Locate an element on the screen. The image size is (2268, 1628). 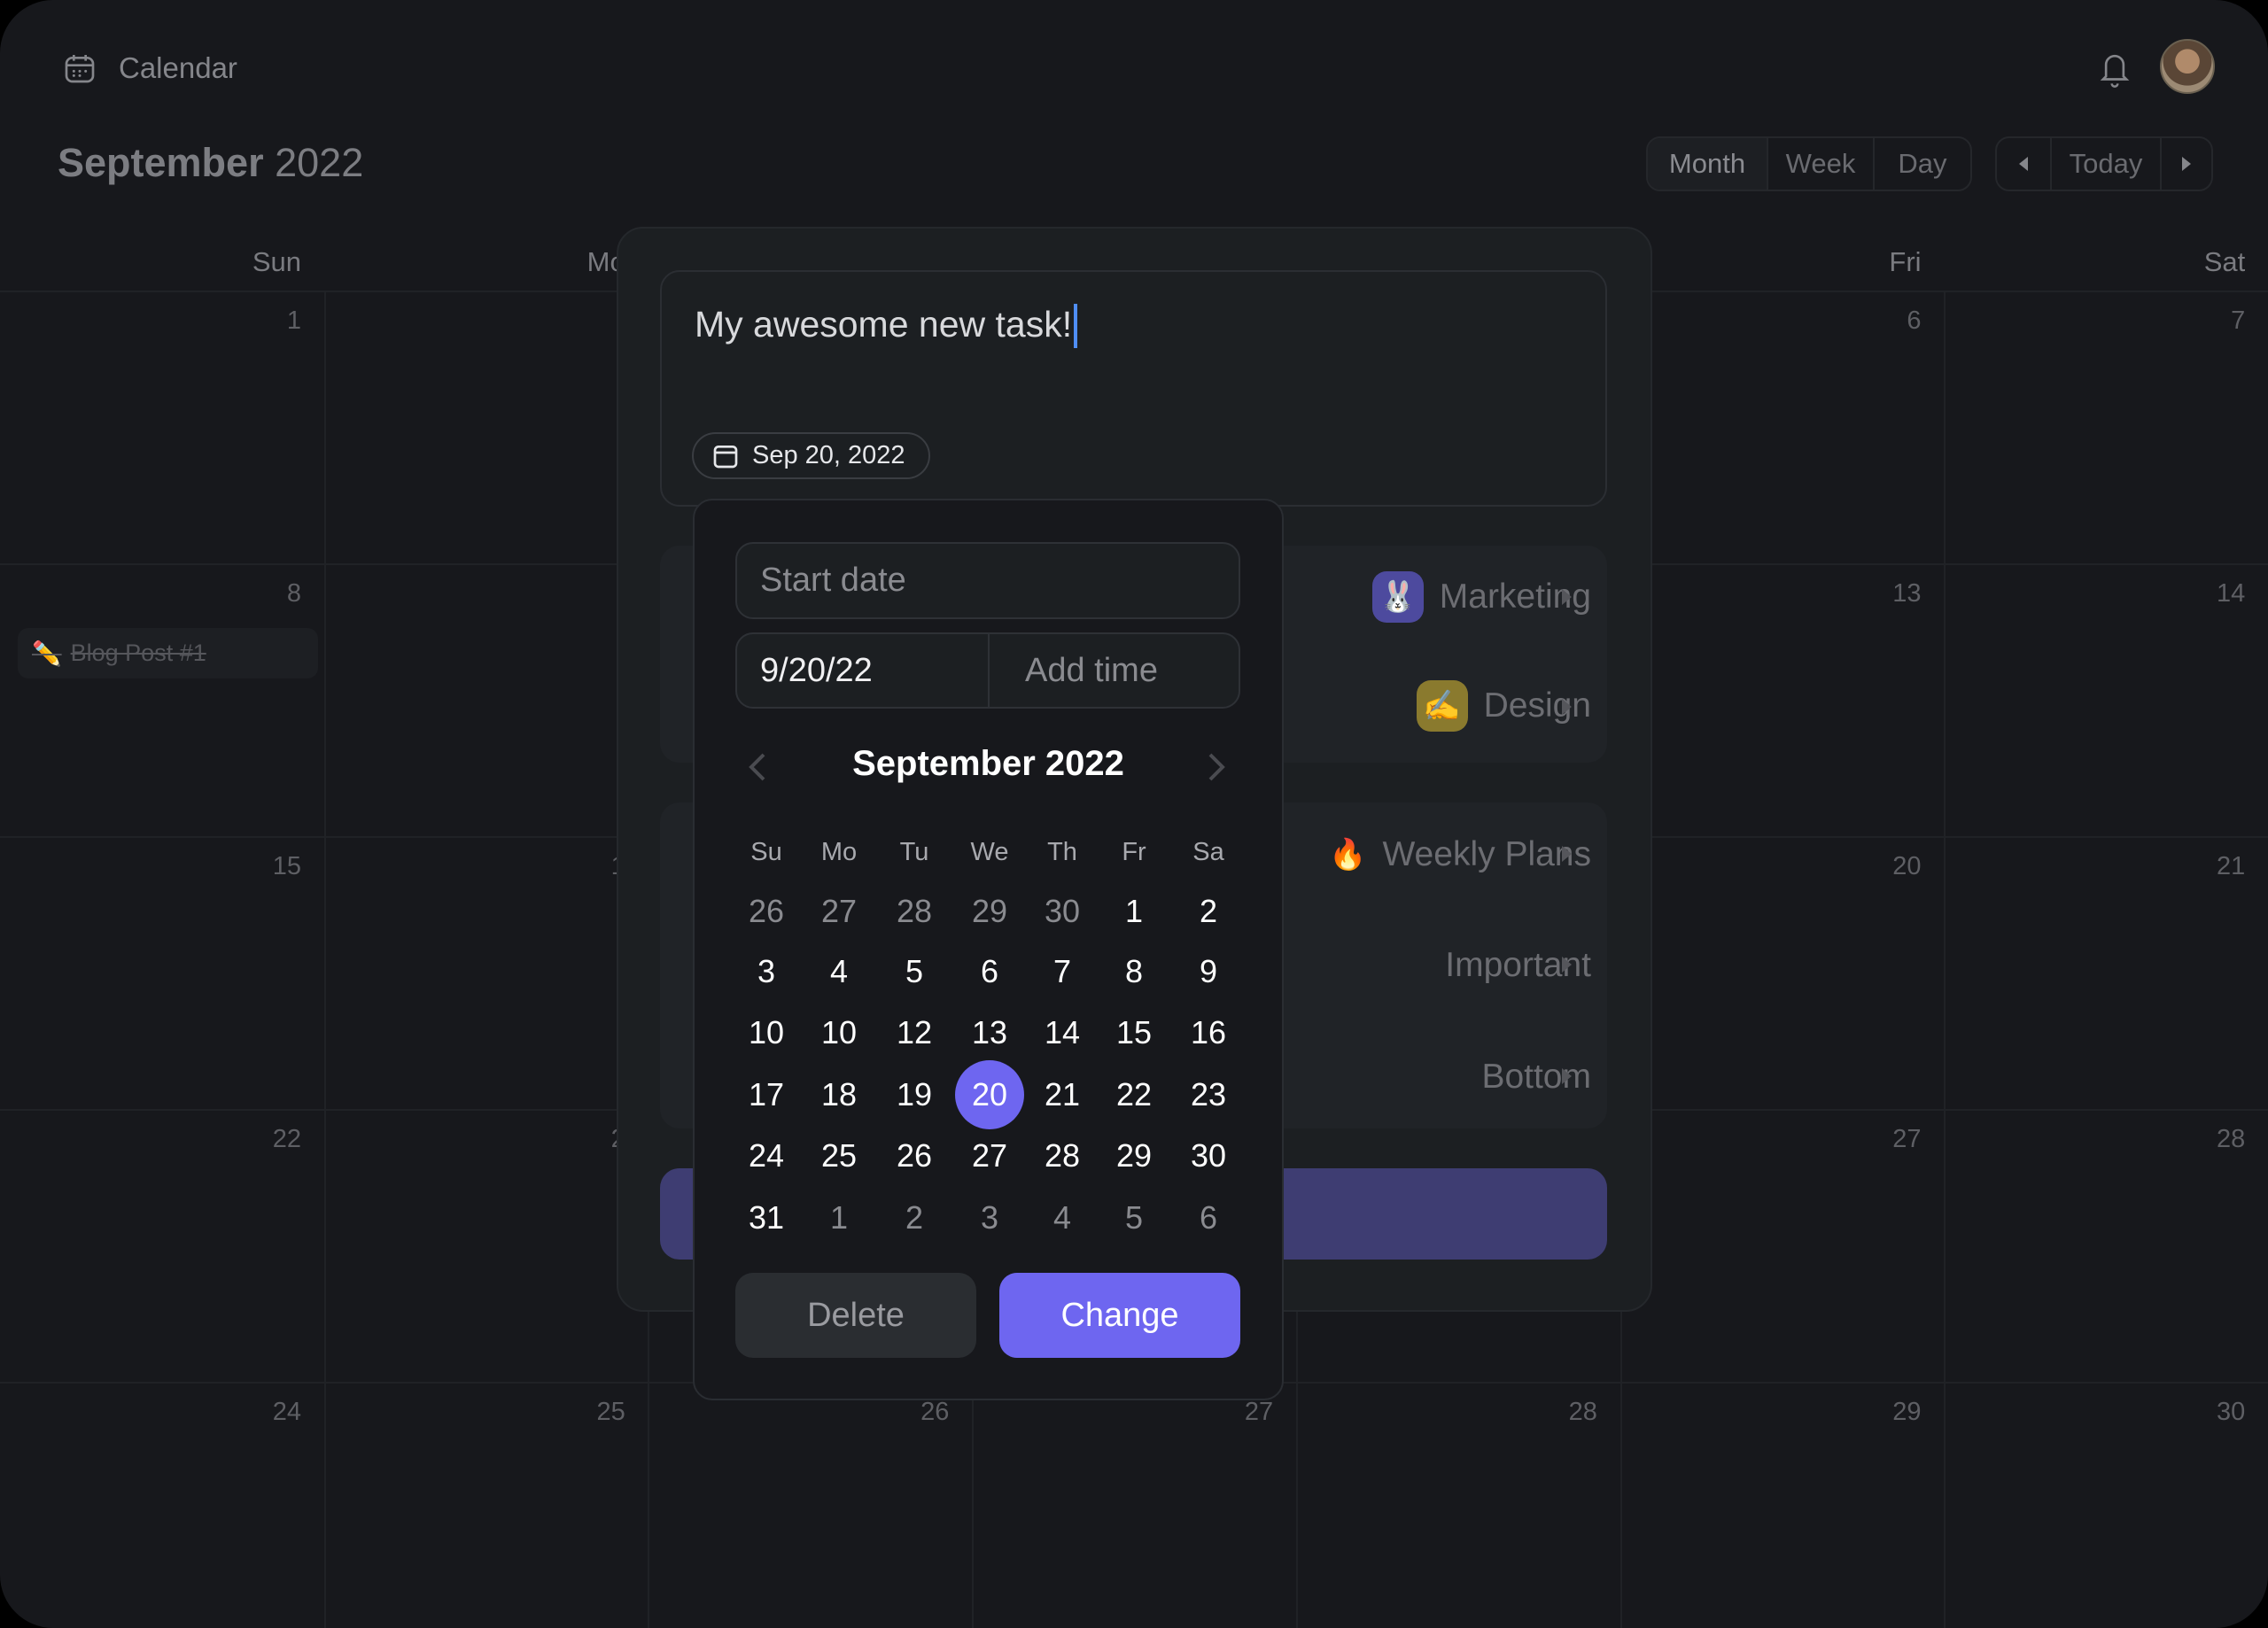
day-cell-number: 14 is located at coordinates (2094, 594).